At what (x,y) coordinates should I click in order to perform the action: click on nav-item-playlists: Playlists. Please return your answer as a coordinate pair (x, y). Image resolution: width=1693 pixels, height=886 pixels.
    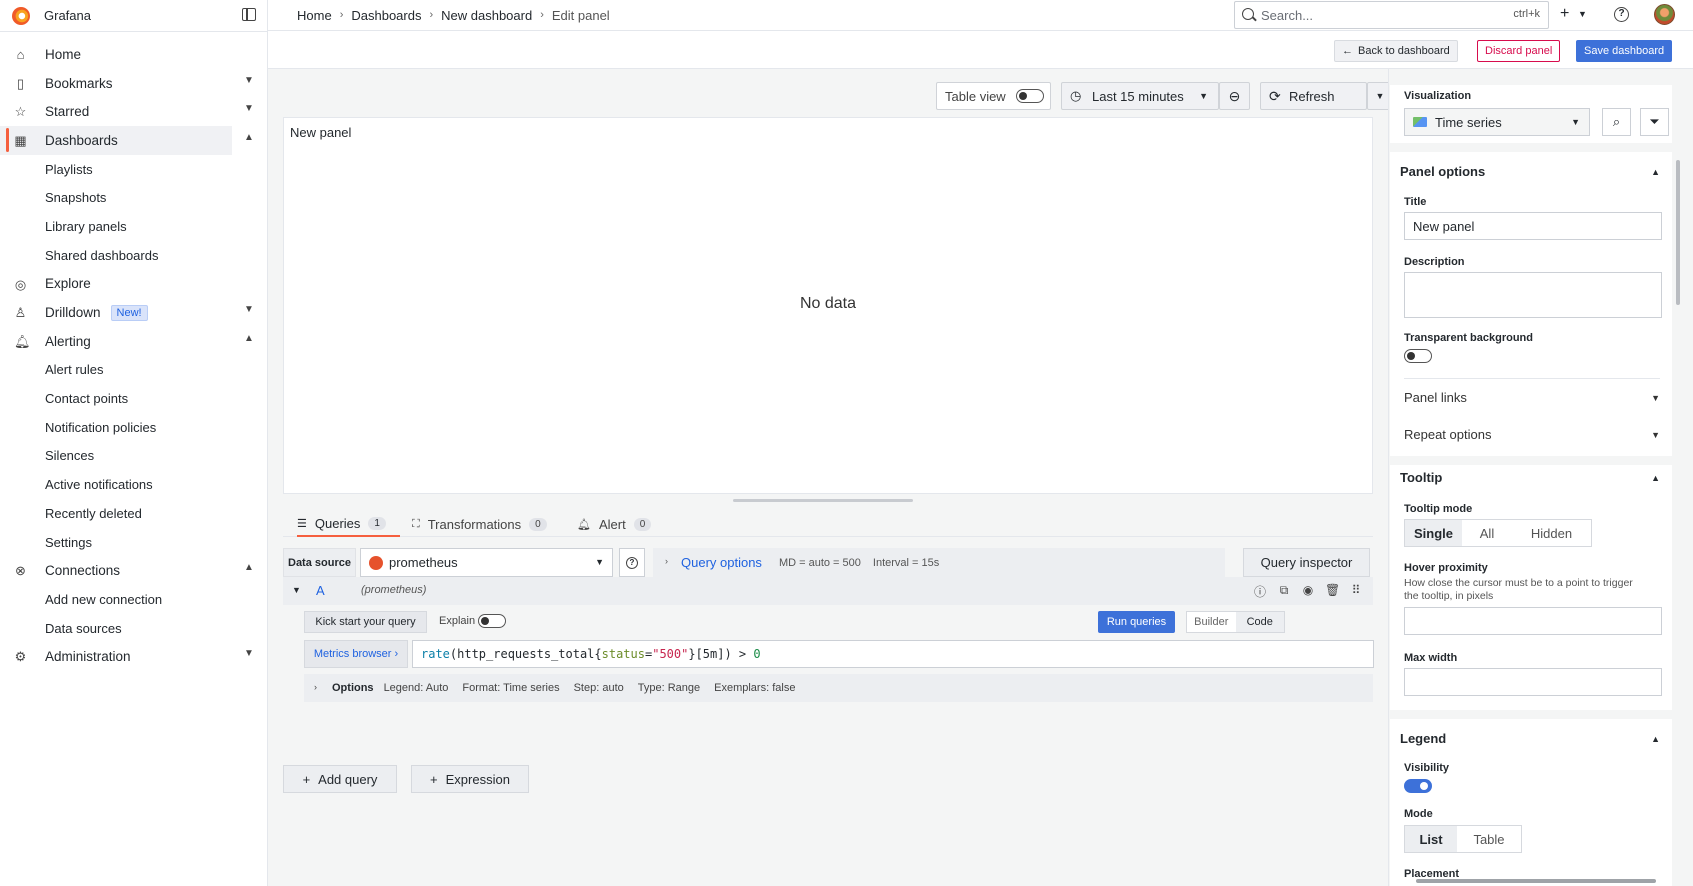
    Looking at the image, I should click on (133, 169).